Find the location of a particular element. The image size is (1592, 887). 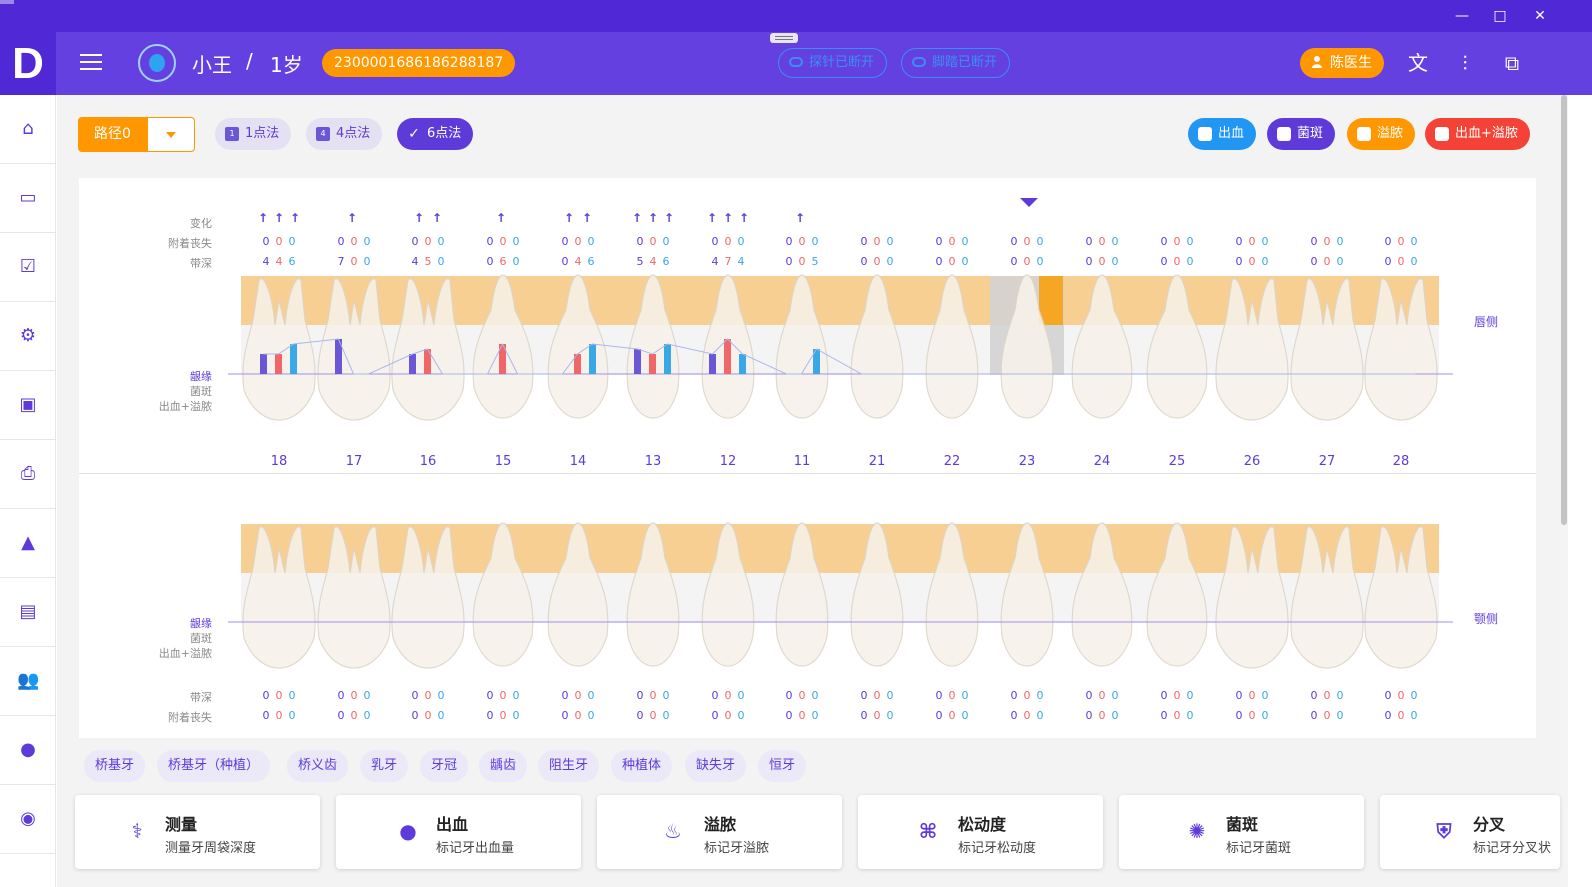

measurement-values: 005 is located at coordinates (802, 261).